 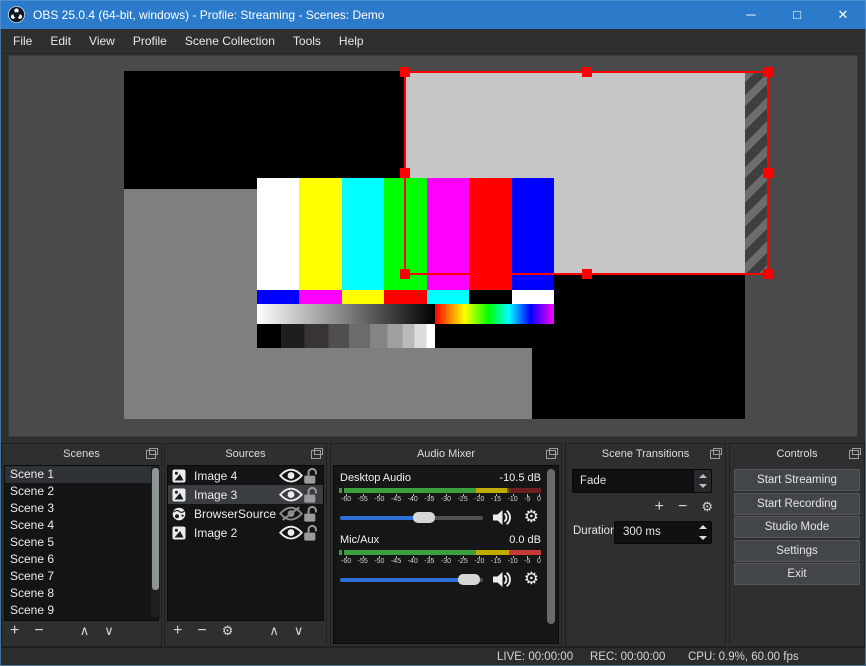 I want to click on move-source-up-icon: ∧, so click(x=274, y=631).